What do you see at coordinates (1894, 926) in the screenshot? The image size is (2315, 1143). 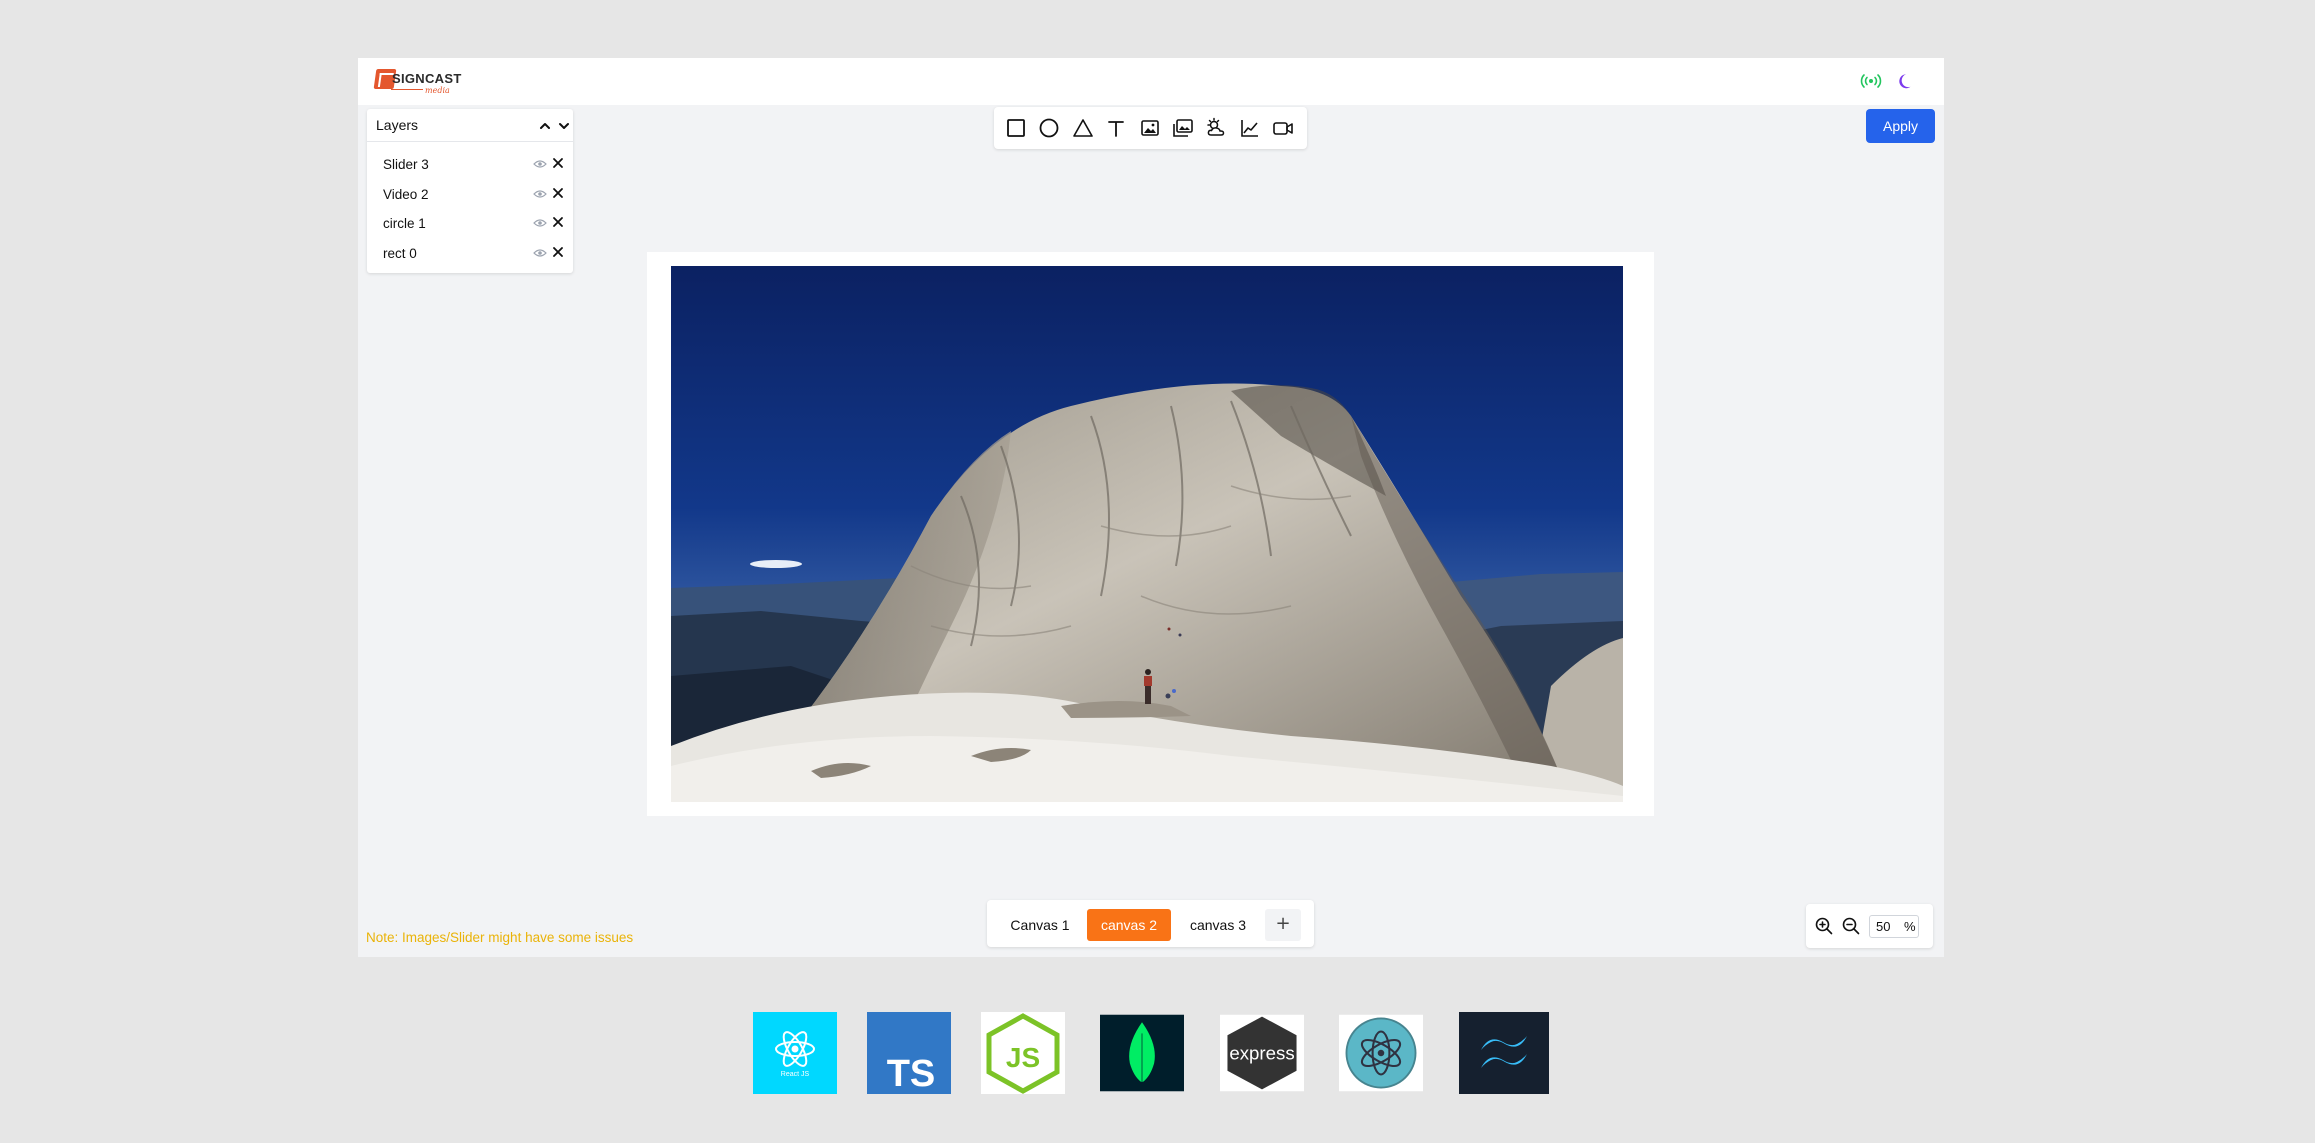 I see `zoom-input: 50 %` at bounding box center [1894, 926].